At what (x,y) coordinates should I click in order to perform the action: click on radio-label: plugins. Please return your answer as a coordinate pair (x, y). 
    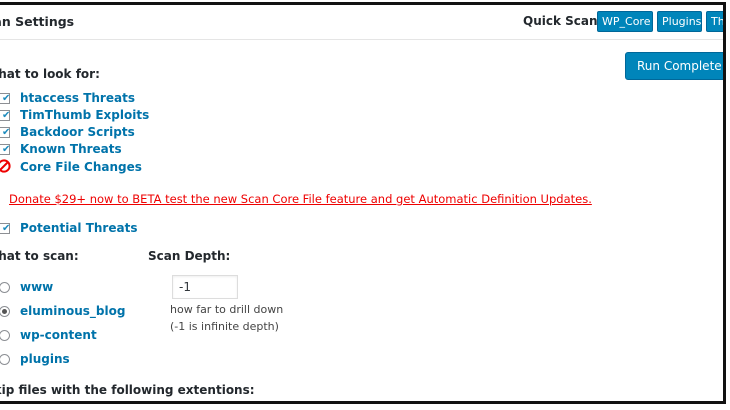
    Looking at the image, I should click on (45, 359).